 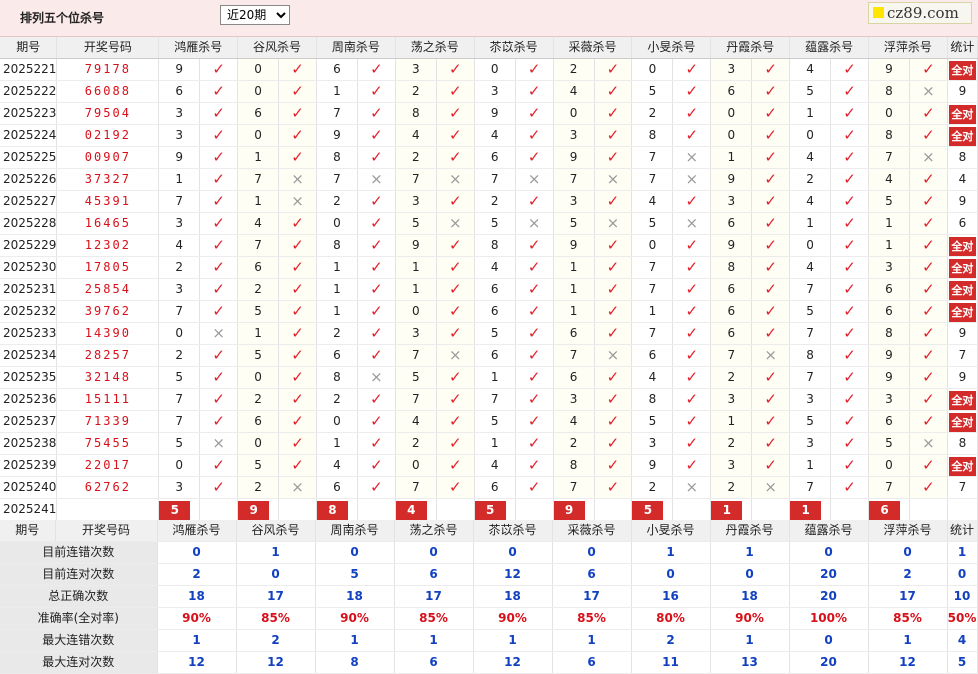 What do you see at coordinates (495, 509) in the screenshot?
I see `current-kill-cell: 5` at bounding box center [495, 509].